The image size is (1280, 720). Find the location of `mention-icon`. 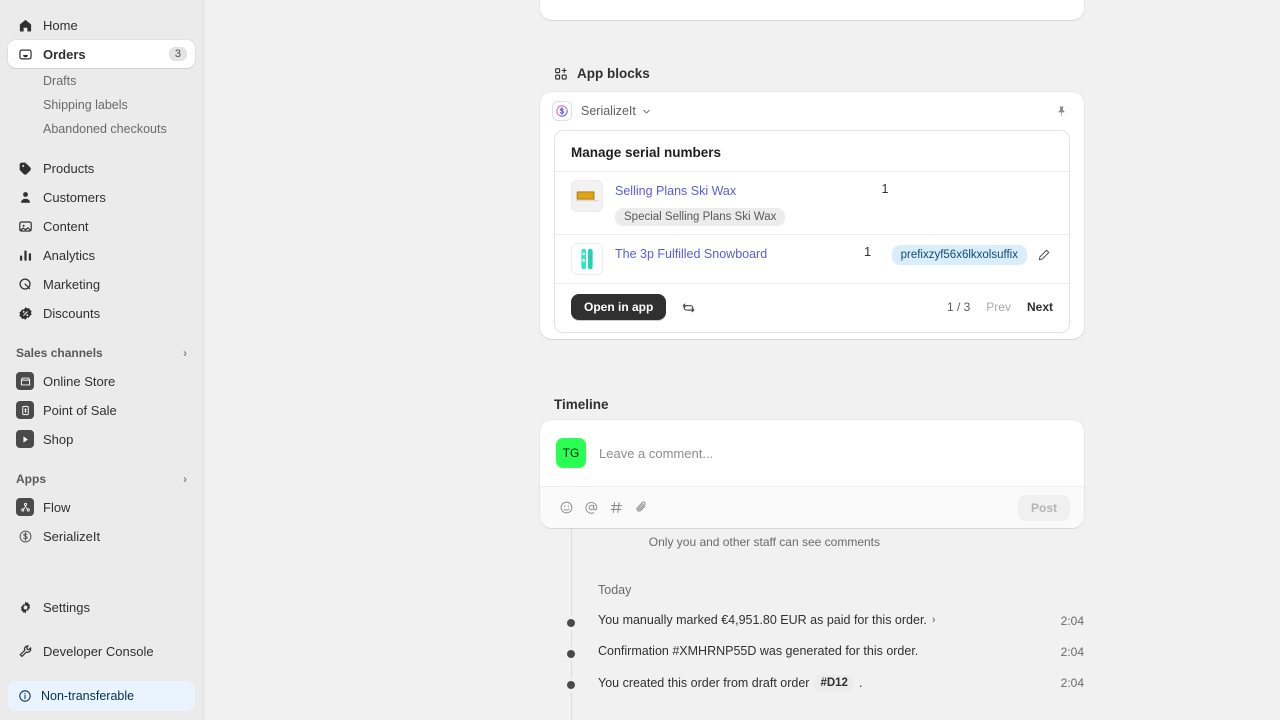

mention-icon is located at coordinates (591, 508).